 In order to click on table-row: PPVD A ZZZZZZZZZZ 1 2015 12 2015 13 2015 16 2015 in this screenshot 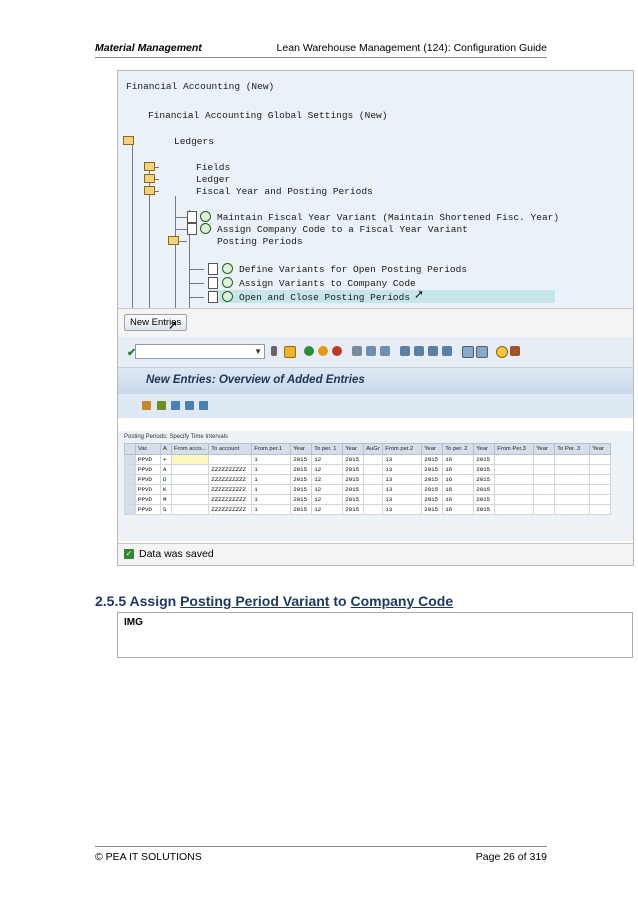, I will do `click(368, 469)`.